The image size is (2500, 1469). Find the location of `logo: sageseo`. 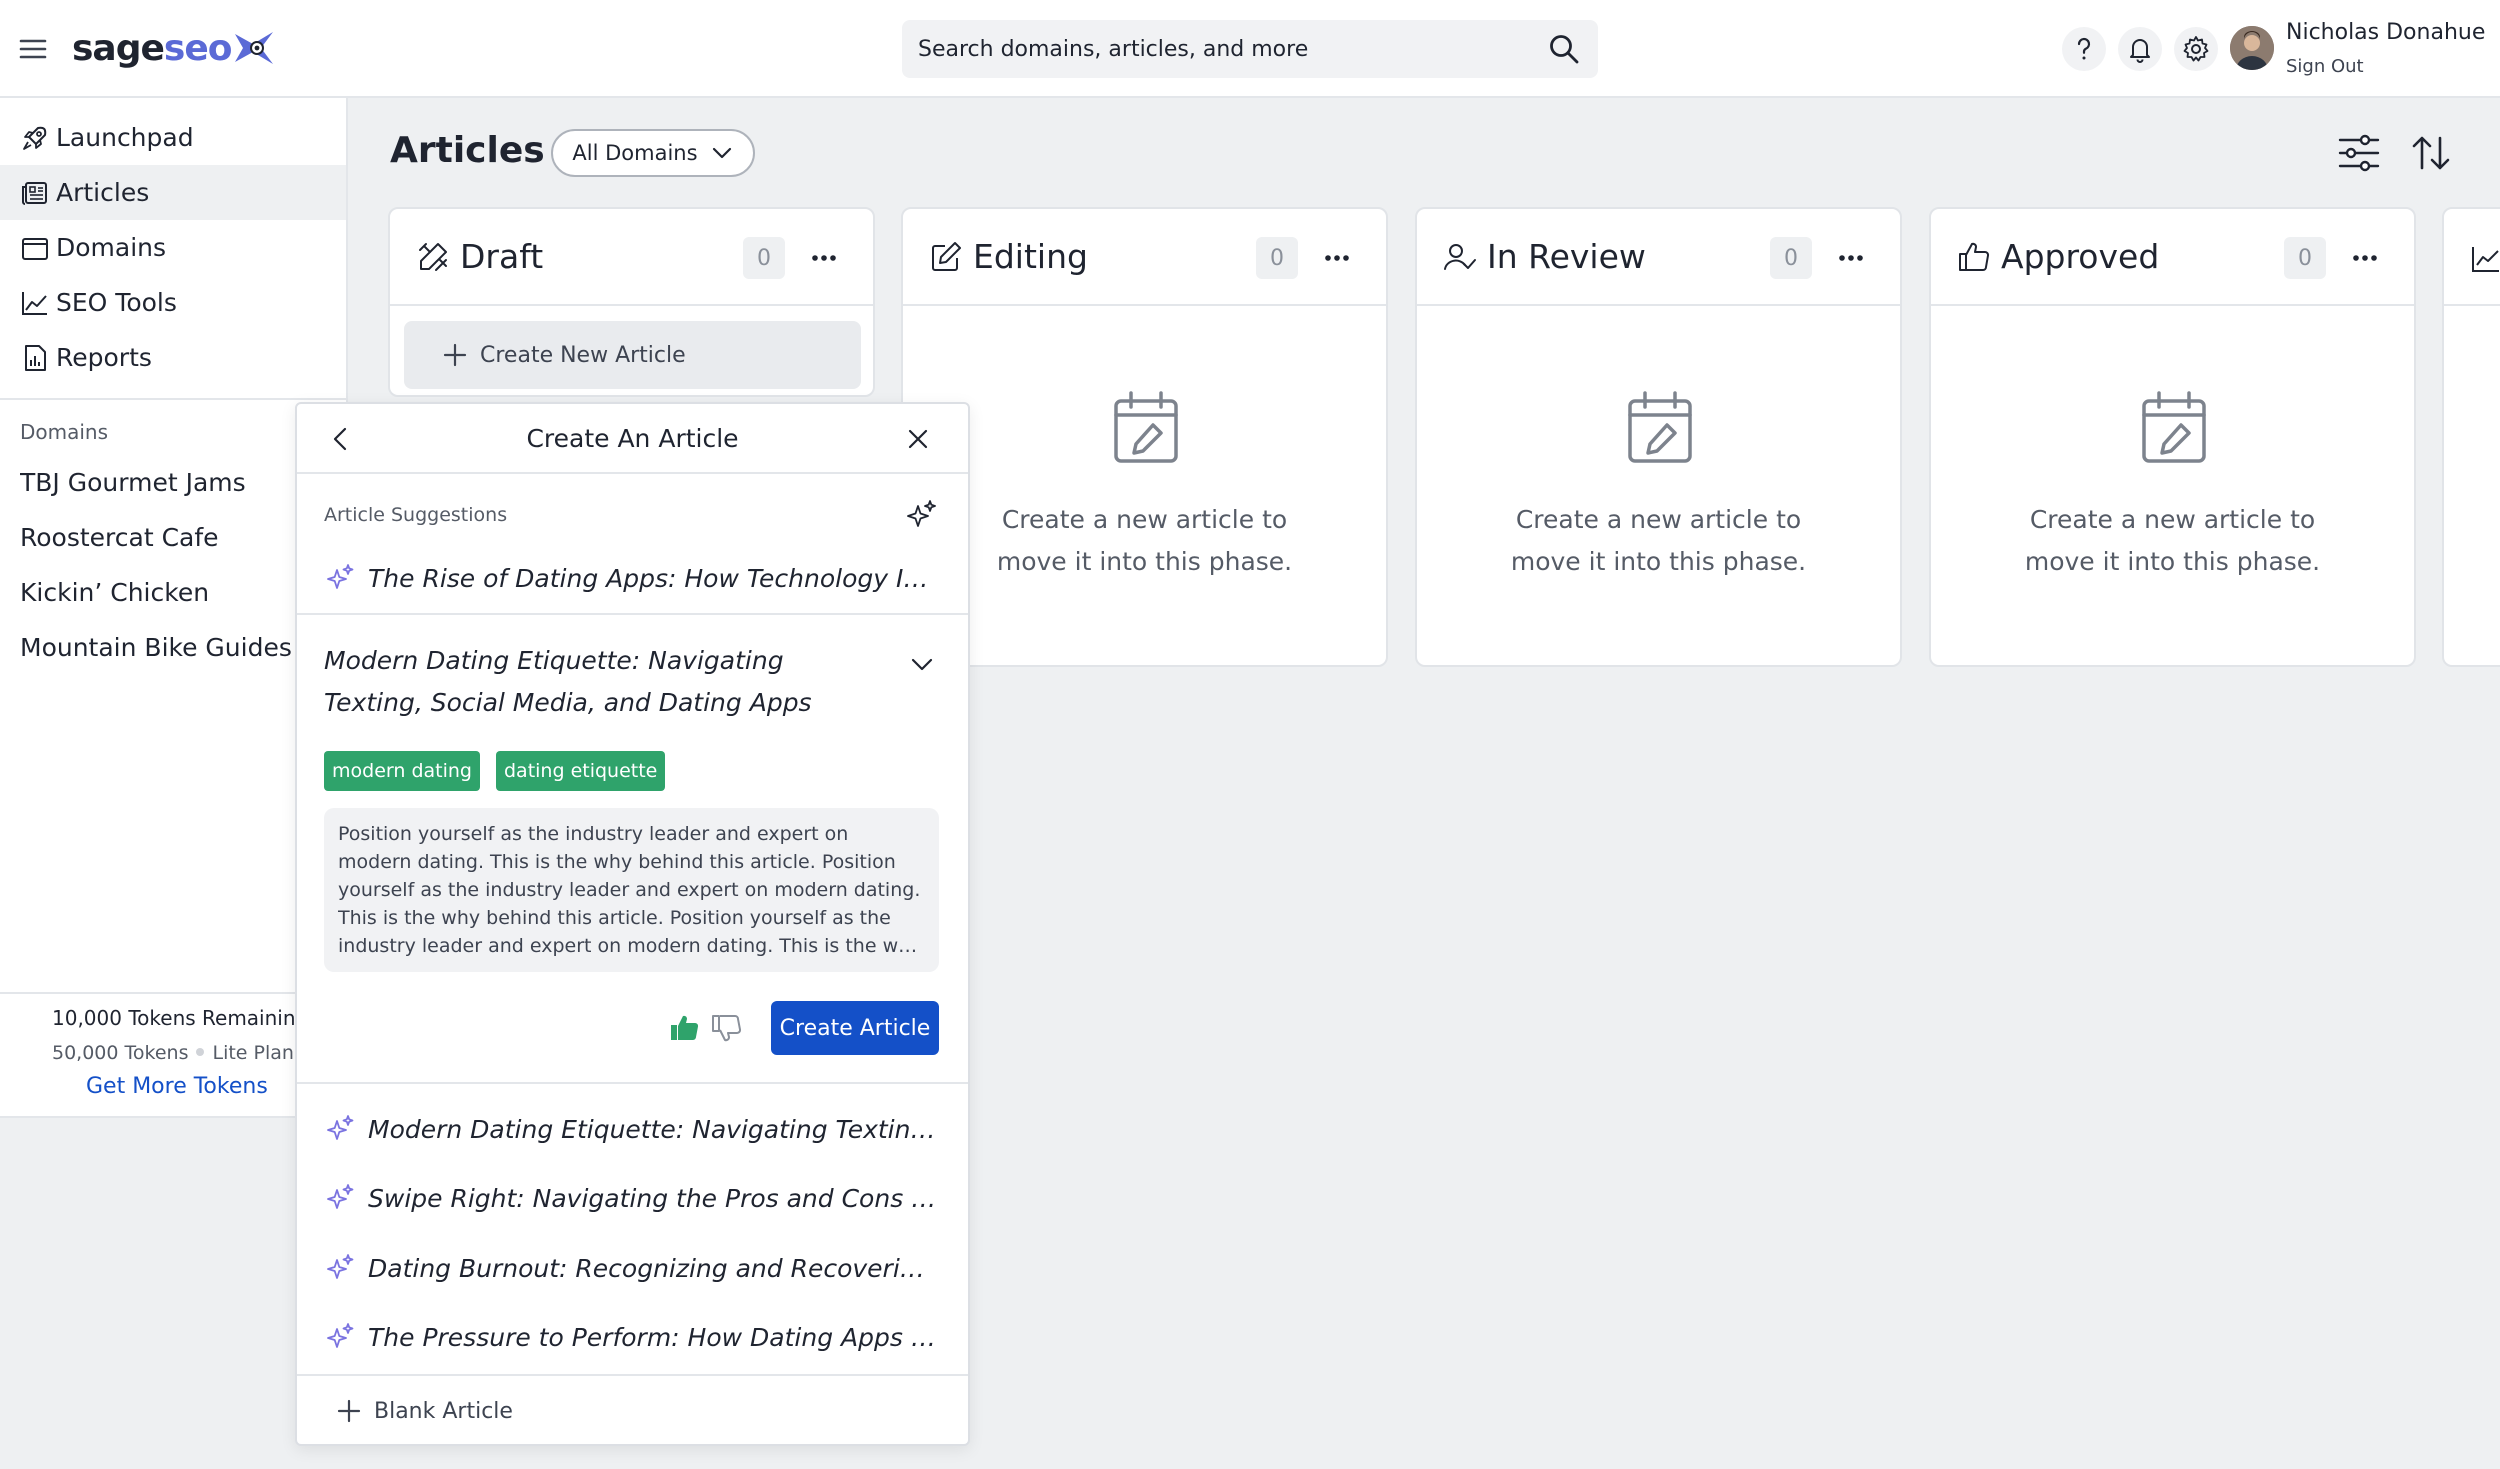

logo: sageseo is located at coordinates (173, 48).